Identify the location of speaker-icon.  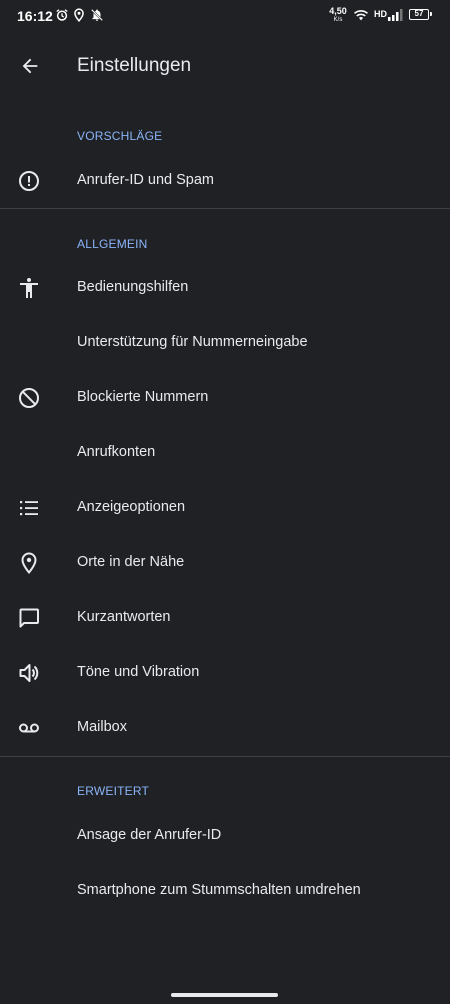
(29, 673).